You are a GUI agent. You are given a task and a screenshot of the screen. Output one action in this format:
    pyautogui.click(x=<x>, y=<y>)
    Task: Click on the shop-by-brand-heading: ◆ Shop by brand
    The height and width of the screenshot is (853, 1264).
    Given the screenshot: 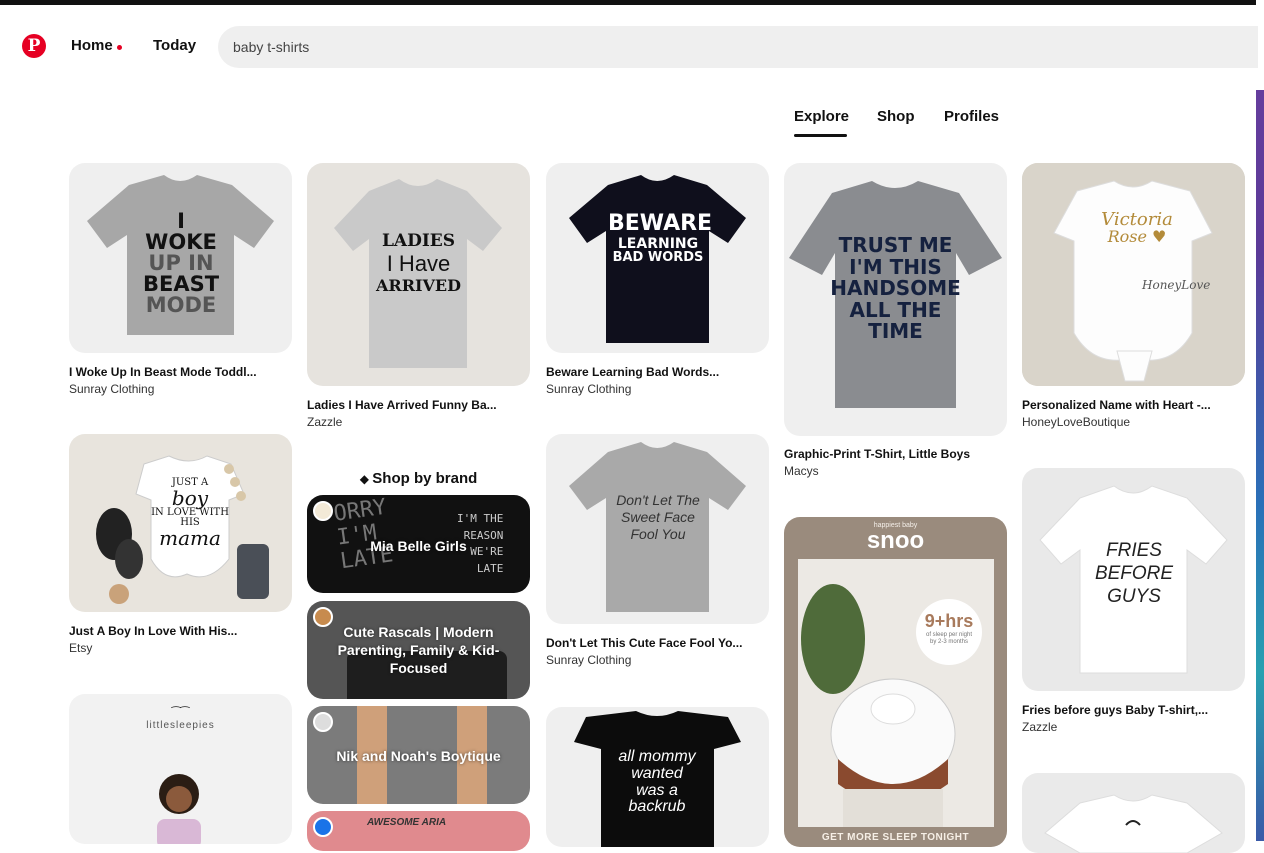 What is the action you would take?
    pyautogui.click(x=418, y=478)
    